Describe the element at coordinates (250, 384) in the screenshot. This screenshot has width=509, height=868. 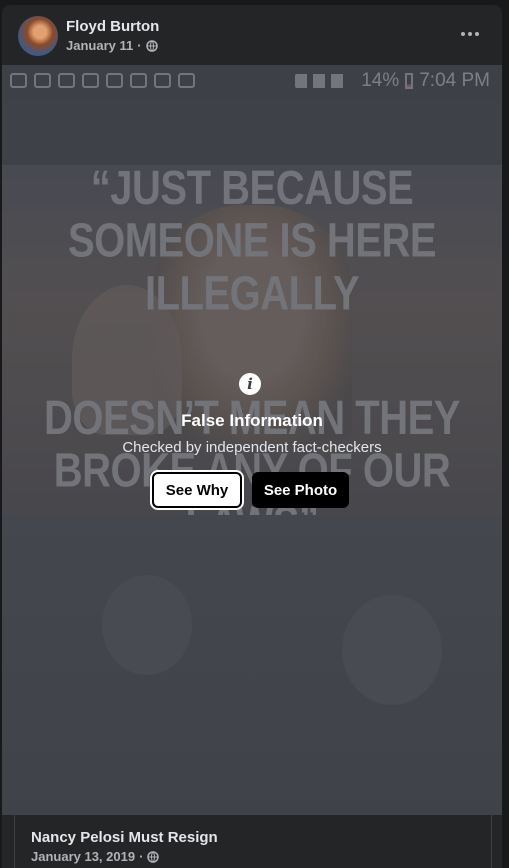
I see `info-icon: i` at that location.